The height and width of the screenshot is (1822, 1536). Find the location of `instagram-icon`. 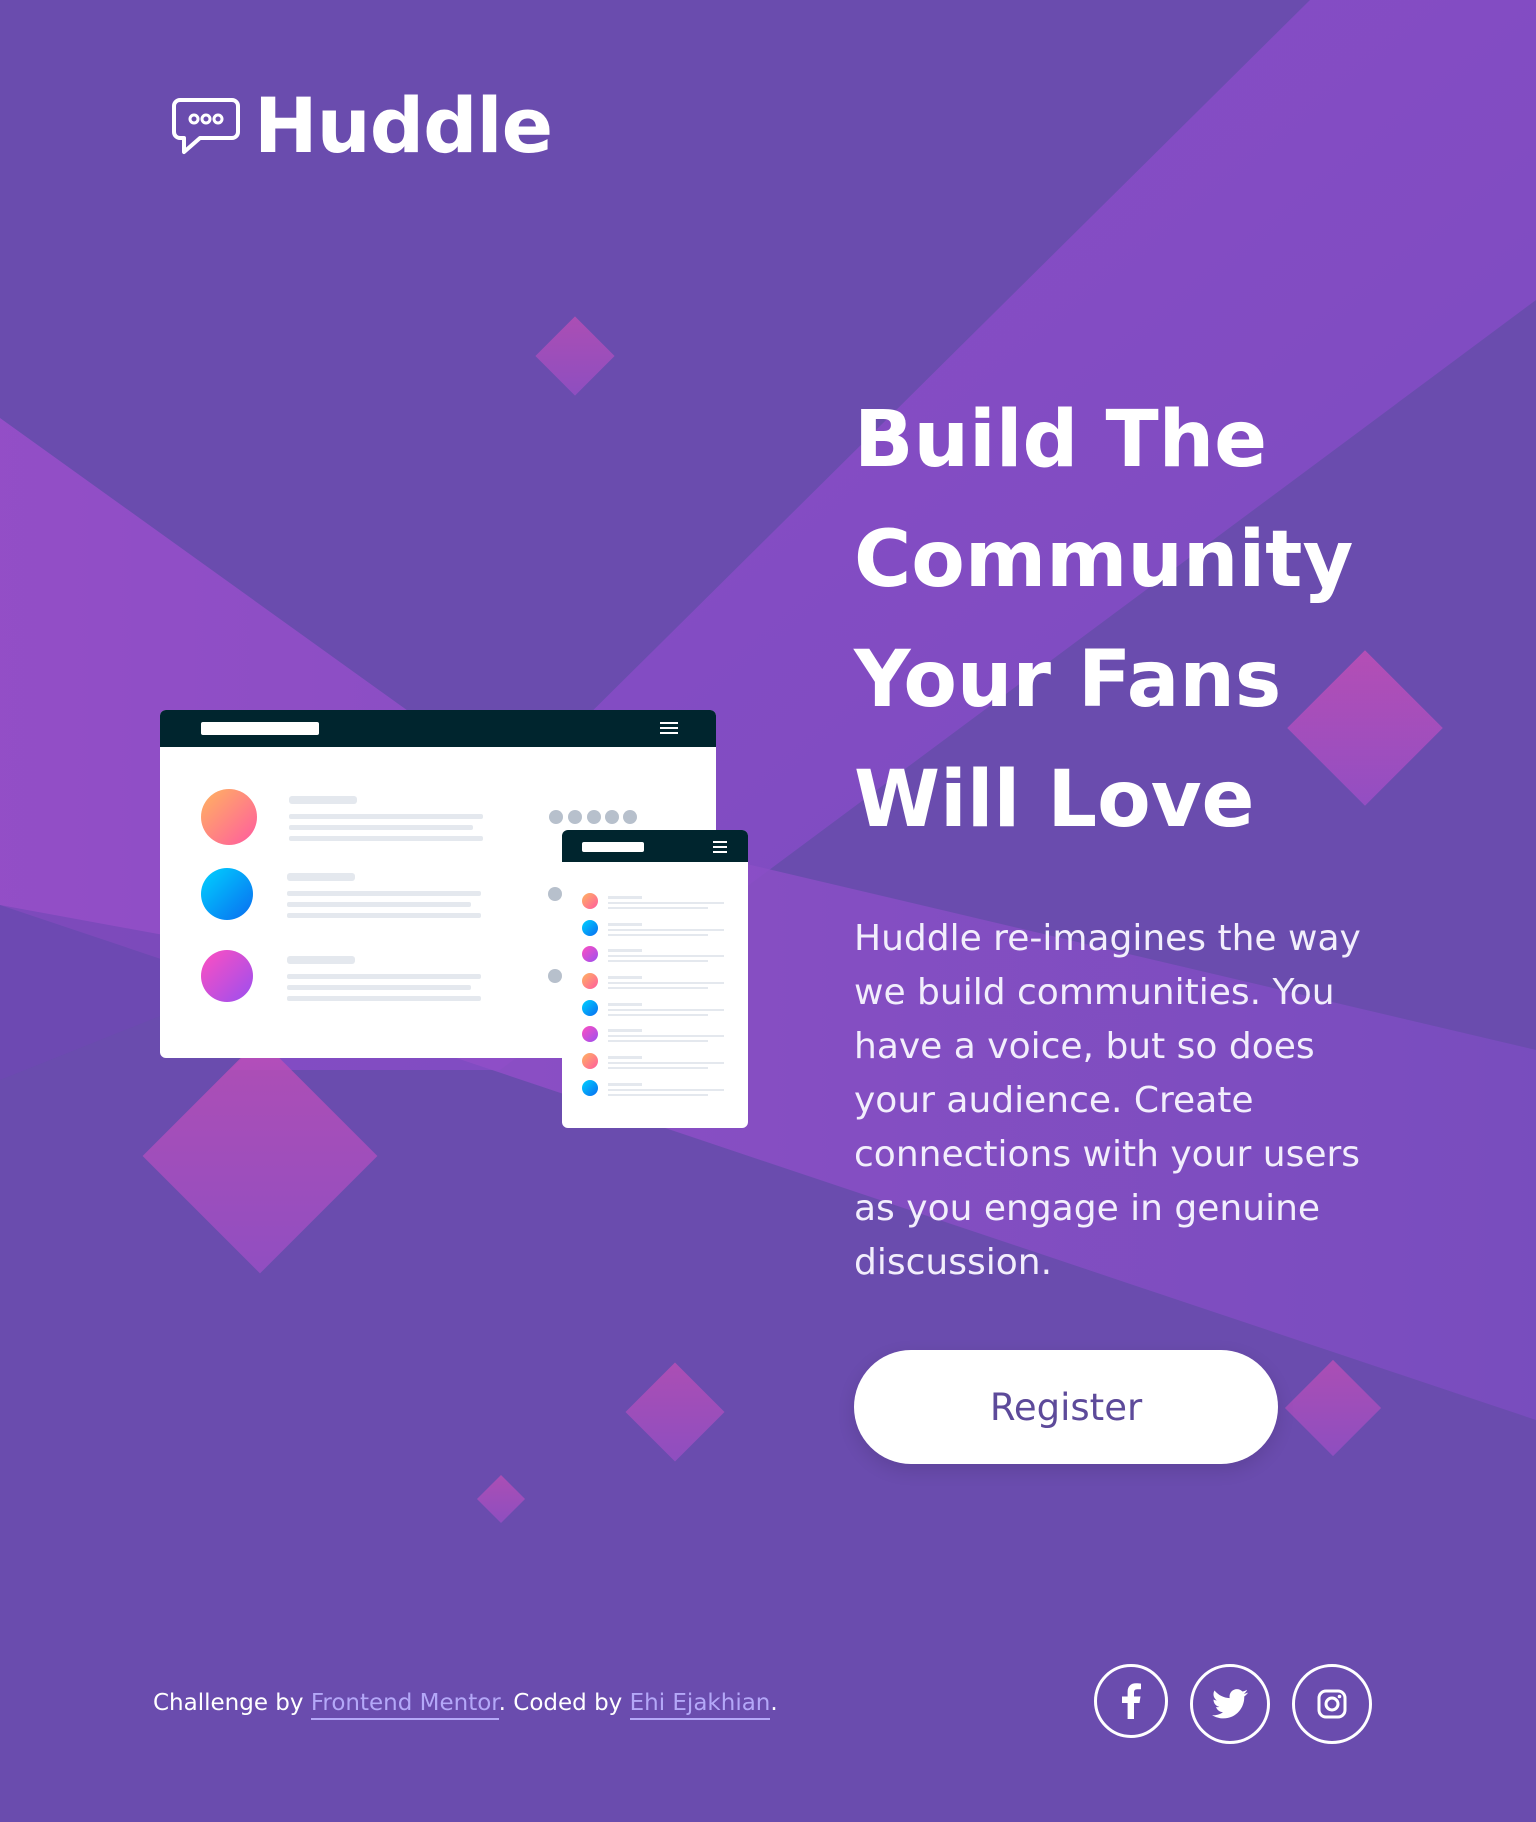

instagram-icon is located at coordinates (1332, 1704).